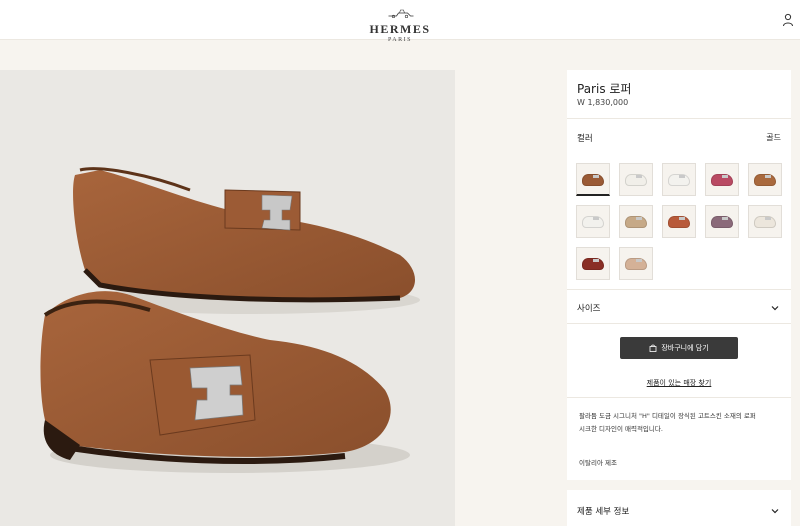  What do you see at coordinates (685, 348) in the screenshot?
I see `add-to-cart-label: 장바구니에 담기` at bounding box center [685, 348].